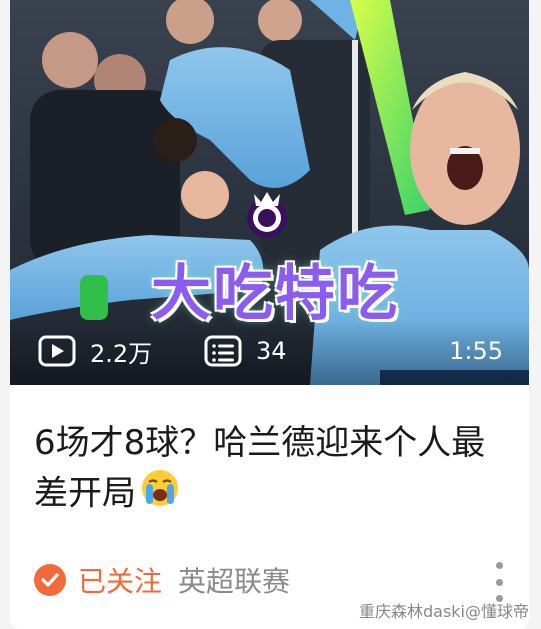 This screenshot has width=541, height=629. What do you see at coordinates (476, 351) in the screenshot?
I see `video-duration: 1:55` at bounding box center [476, 351].